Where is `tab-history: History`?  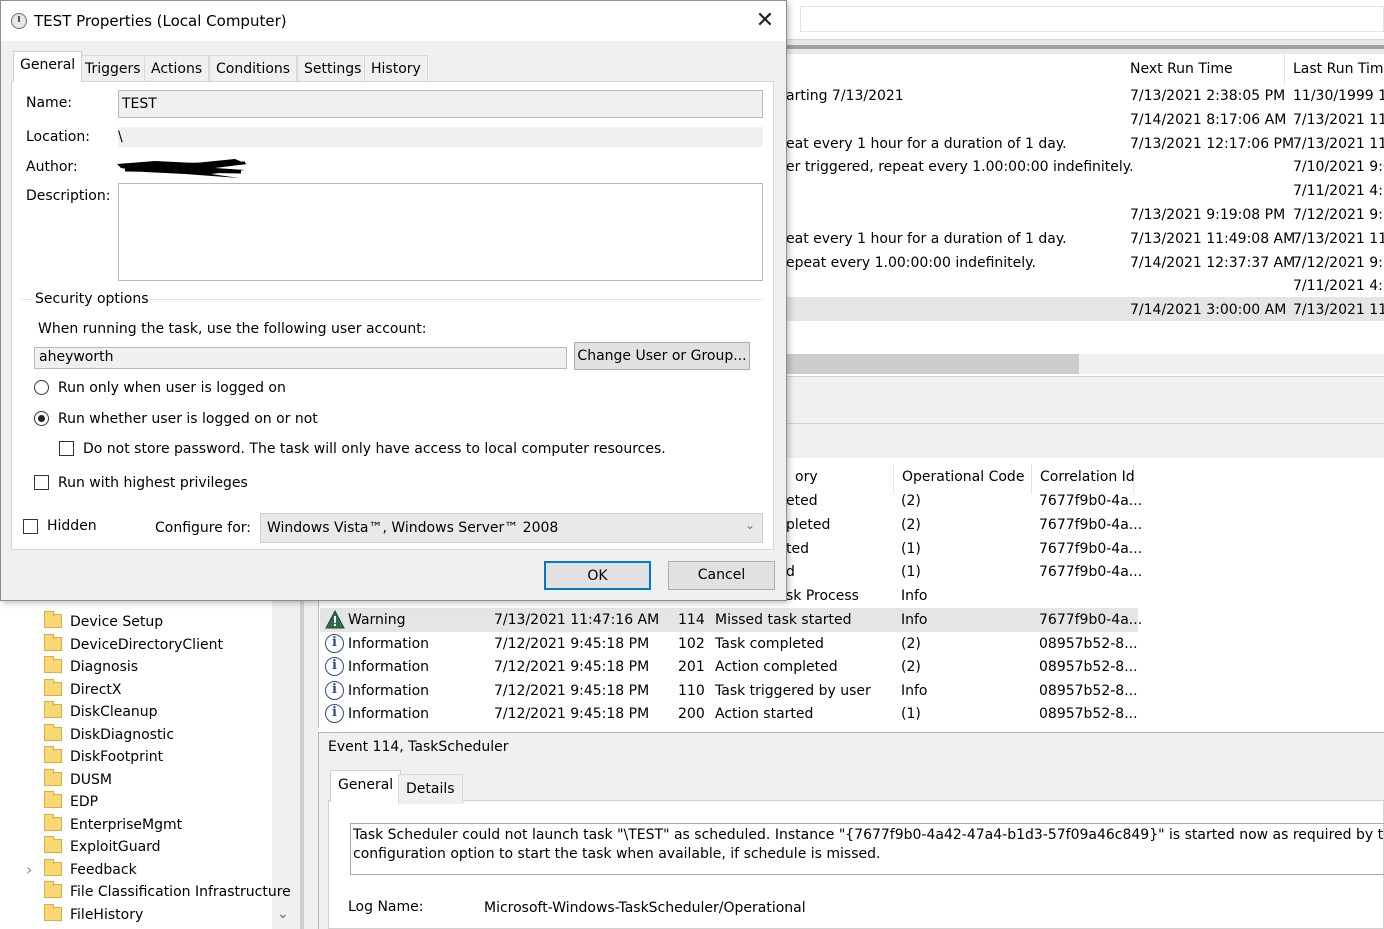 tab-history: History is located at coordinates (396, 68).